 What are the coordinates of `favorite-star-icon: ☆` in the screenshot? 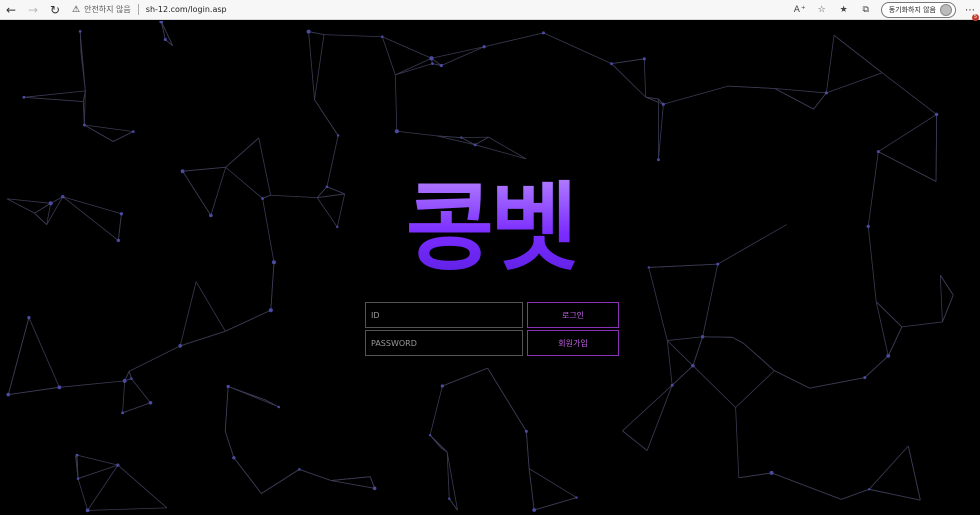 It's located at (822, 10).